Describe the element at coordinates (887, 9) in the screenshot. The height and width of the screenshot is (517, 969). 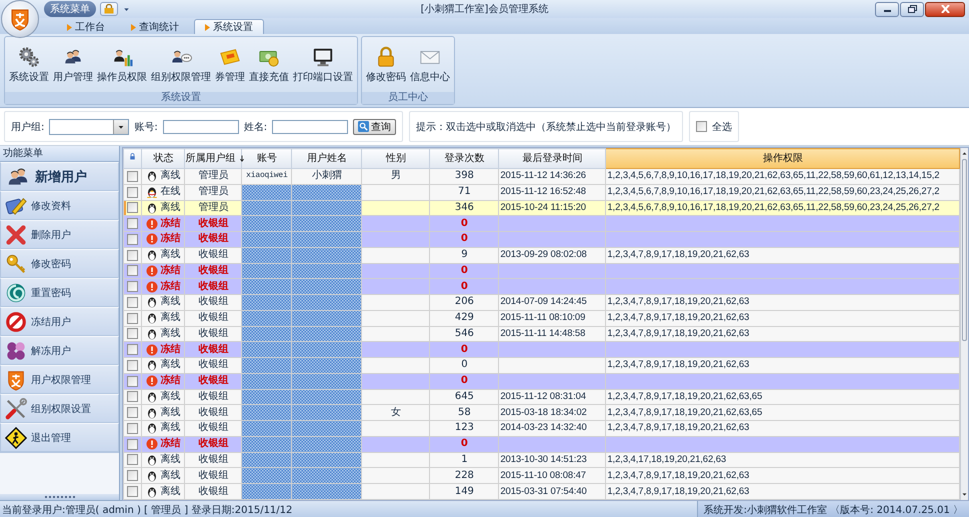
I see `minimize-button` at that location.